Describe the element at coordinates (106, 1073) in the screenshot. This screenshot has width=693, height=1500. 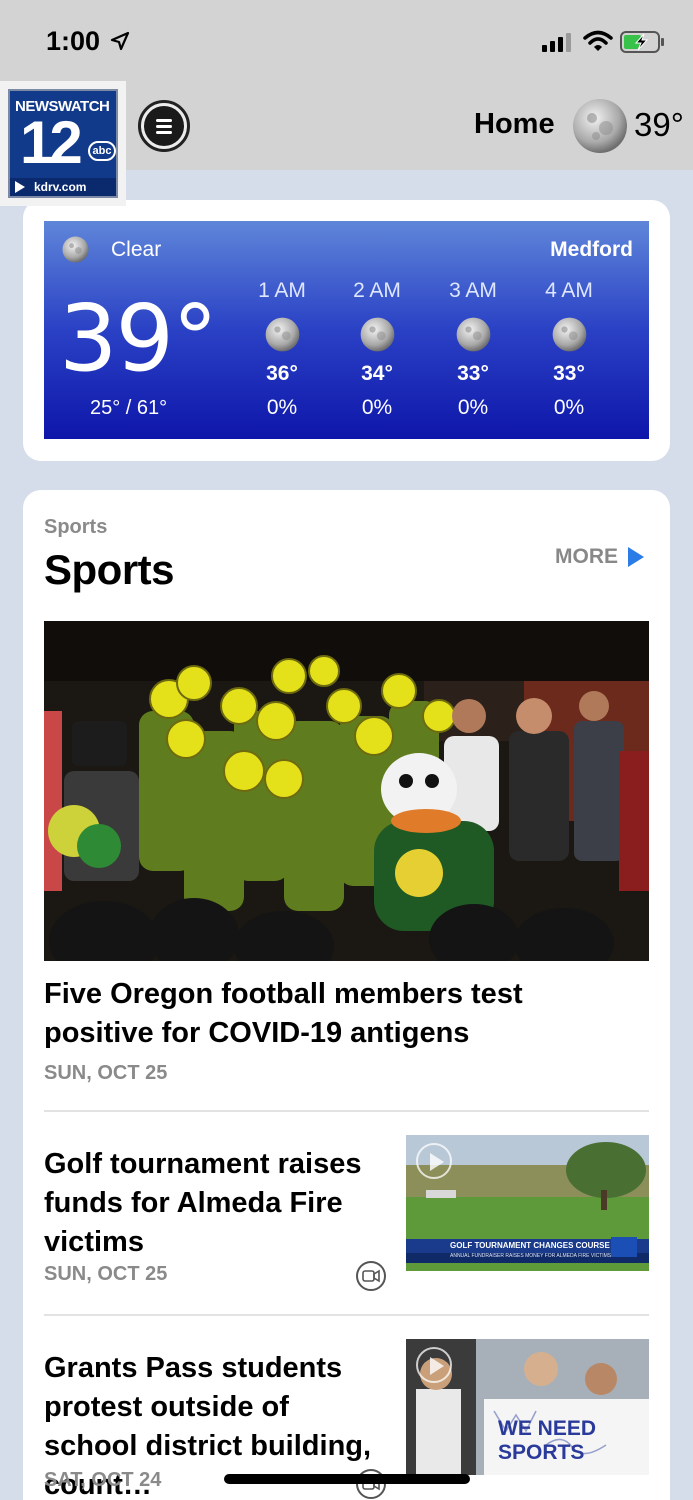
I see `hero-story-date: SUN, OCT 25` at that location.